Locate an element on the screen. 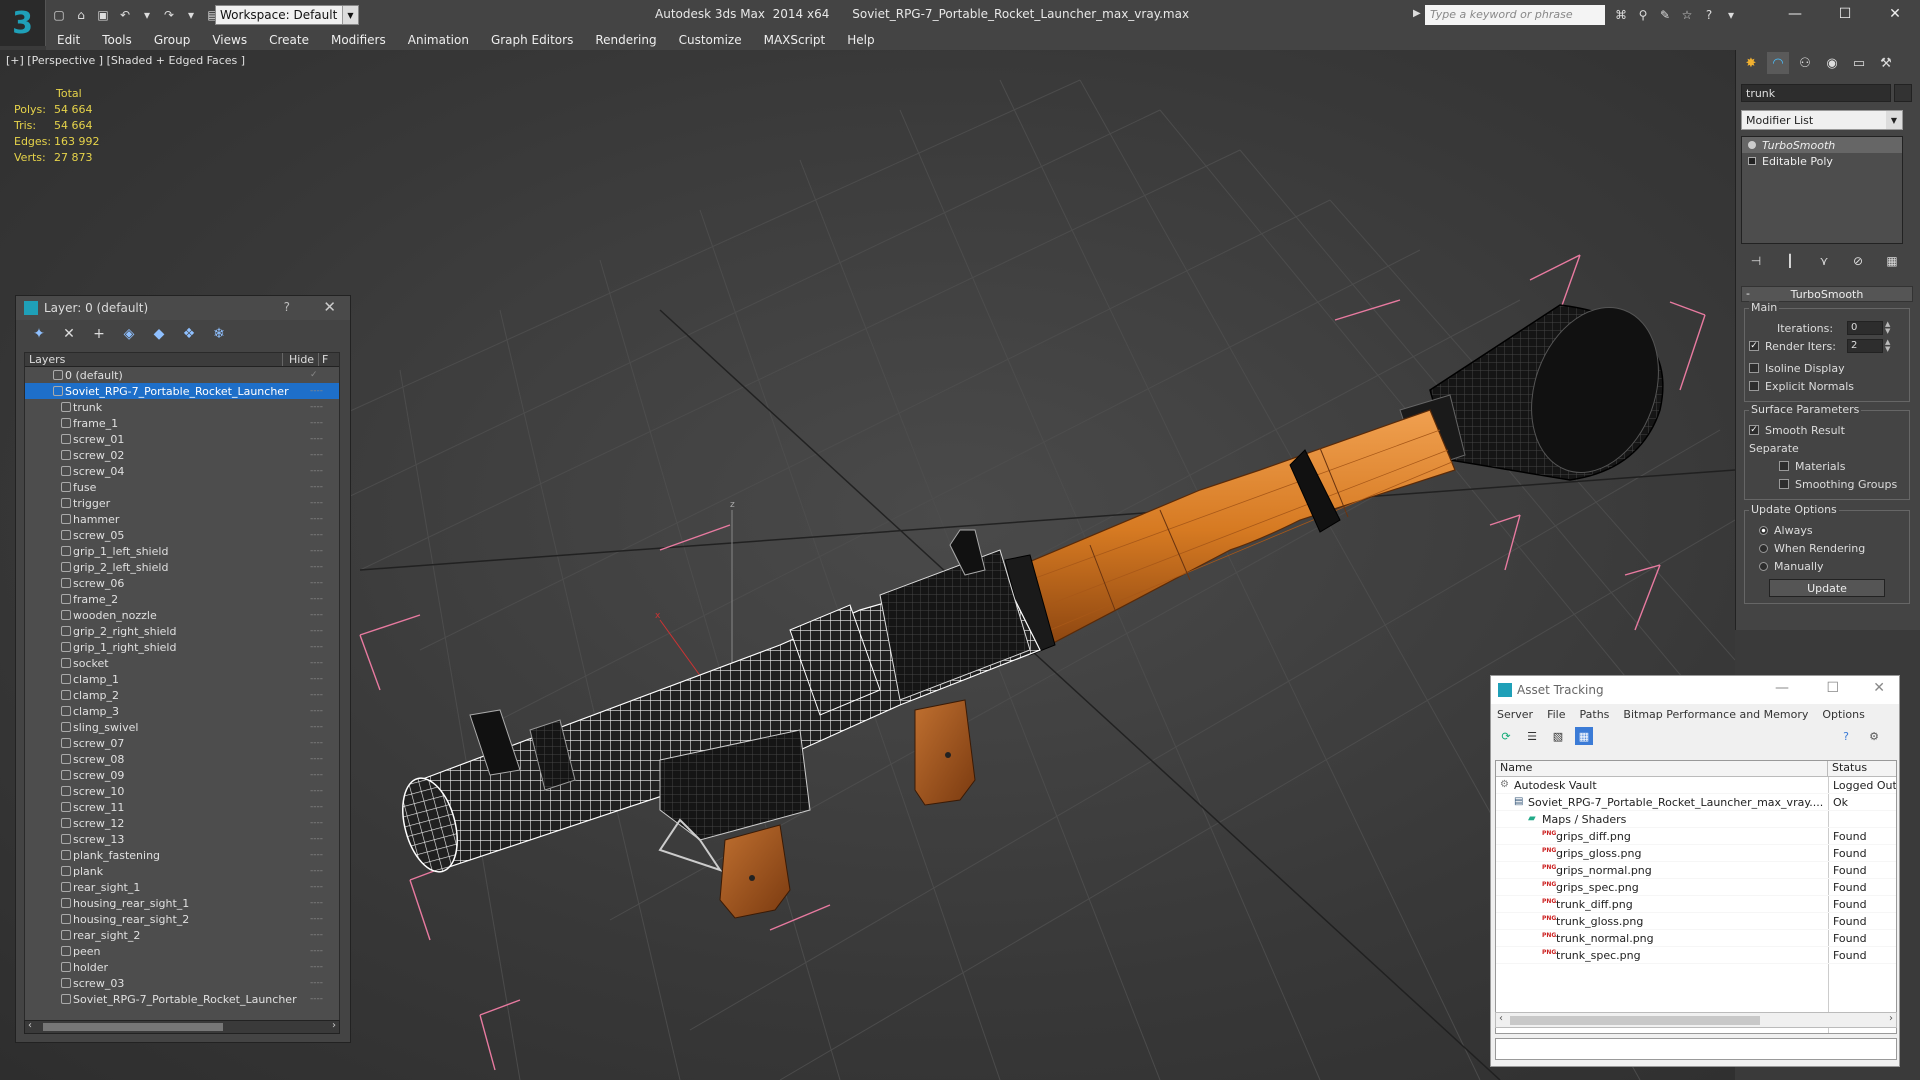  object-row: screw_13 ---- is located at coordinates (182, 839).